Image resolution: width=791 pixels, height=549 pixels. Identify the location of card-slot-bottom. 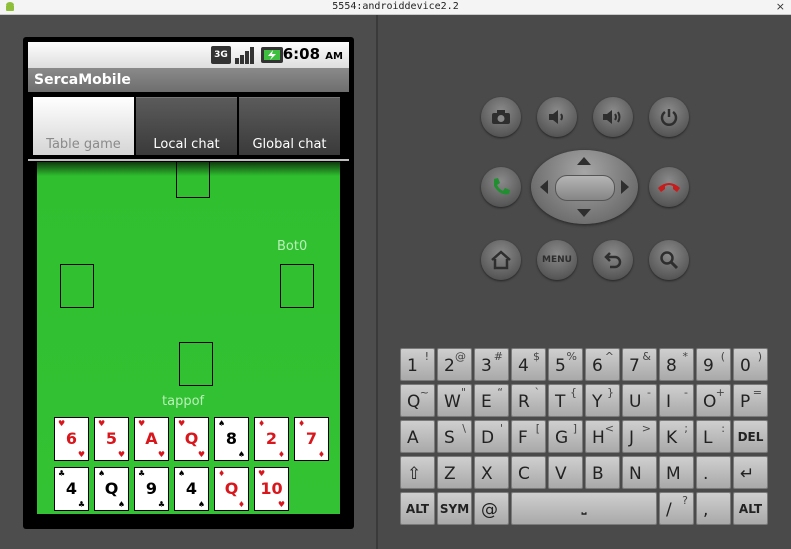
(196, 364).